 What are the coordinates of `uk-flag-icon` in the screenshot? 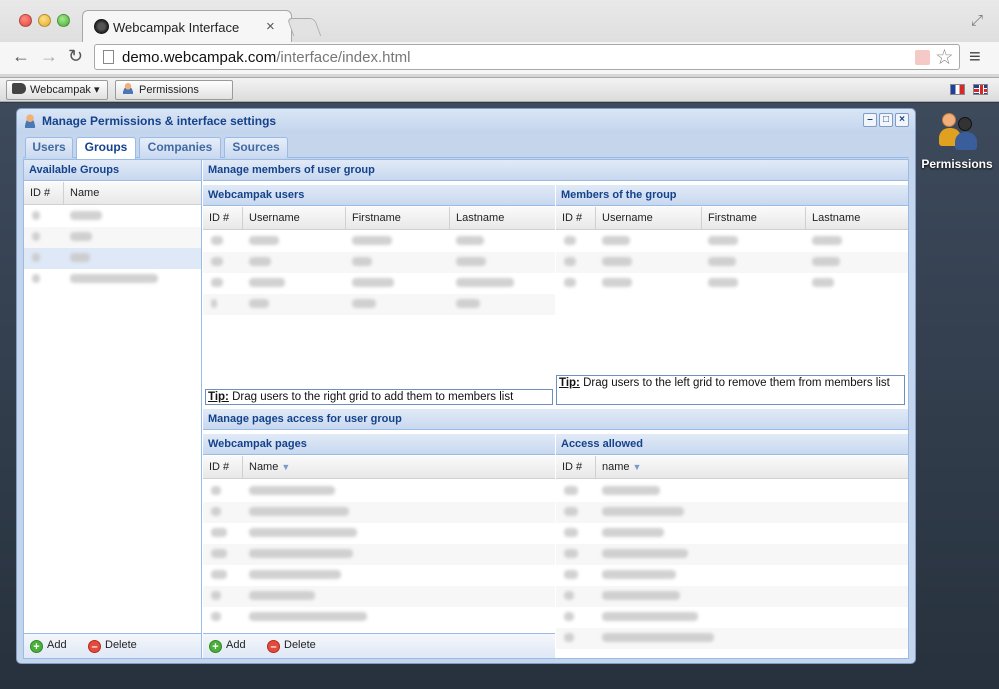 It's located at (980, 89).